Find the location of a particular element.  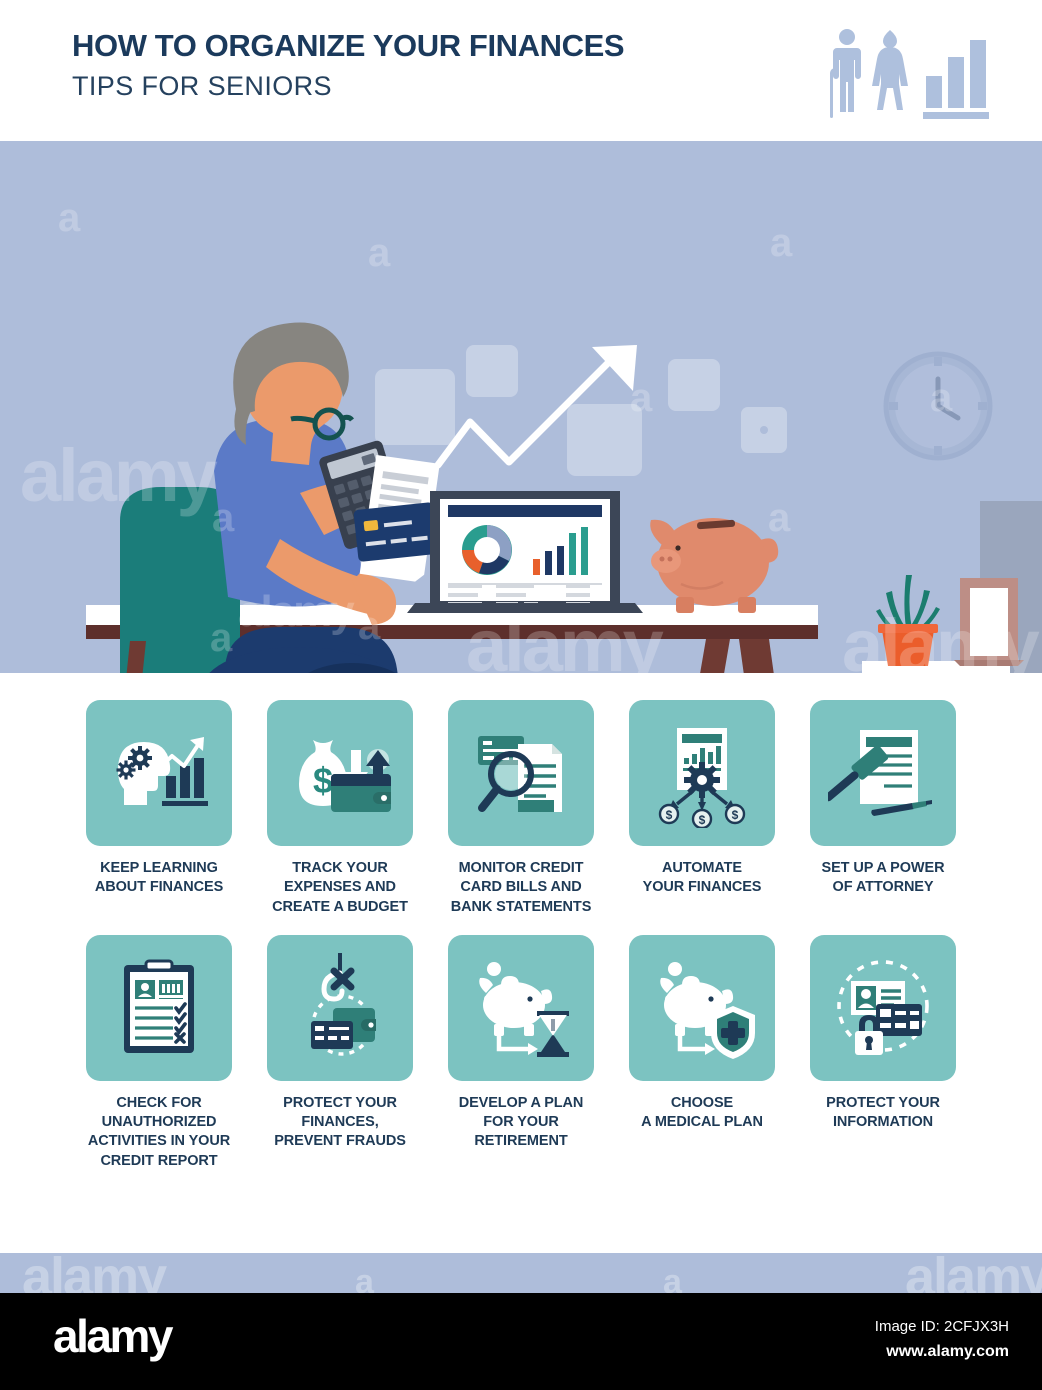

tip-label-8: DEVELOP A PLAN FOR YOUR RETIREMENT is located at coordinates (521, 1122).